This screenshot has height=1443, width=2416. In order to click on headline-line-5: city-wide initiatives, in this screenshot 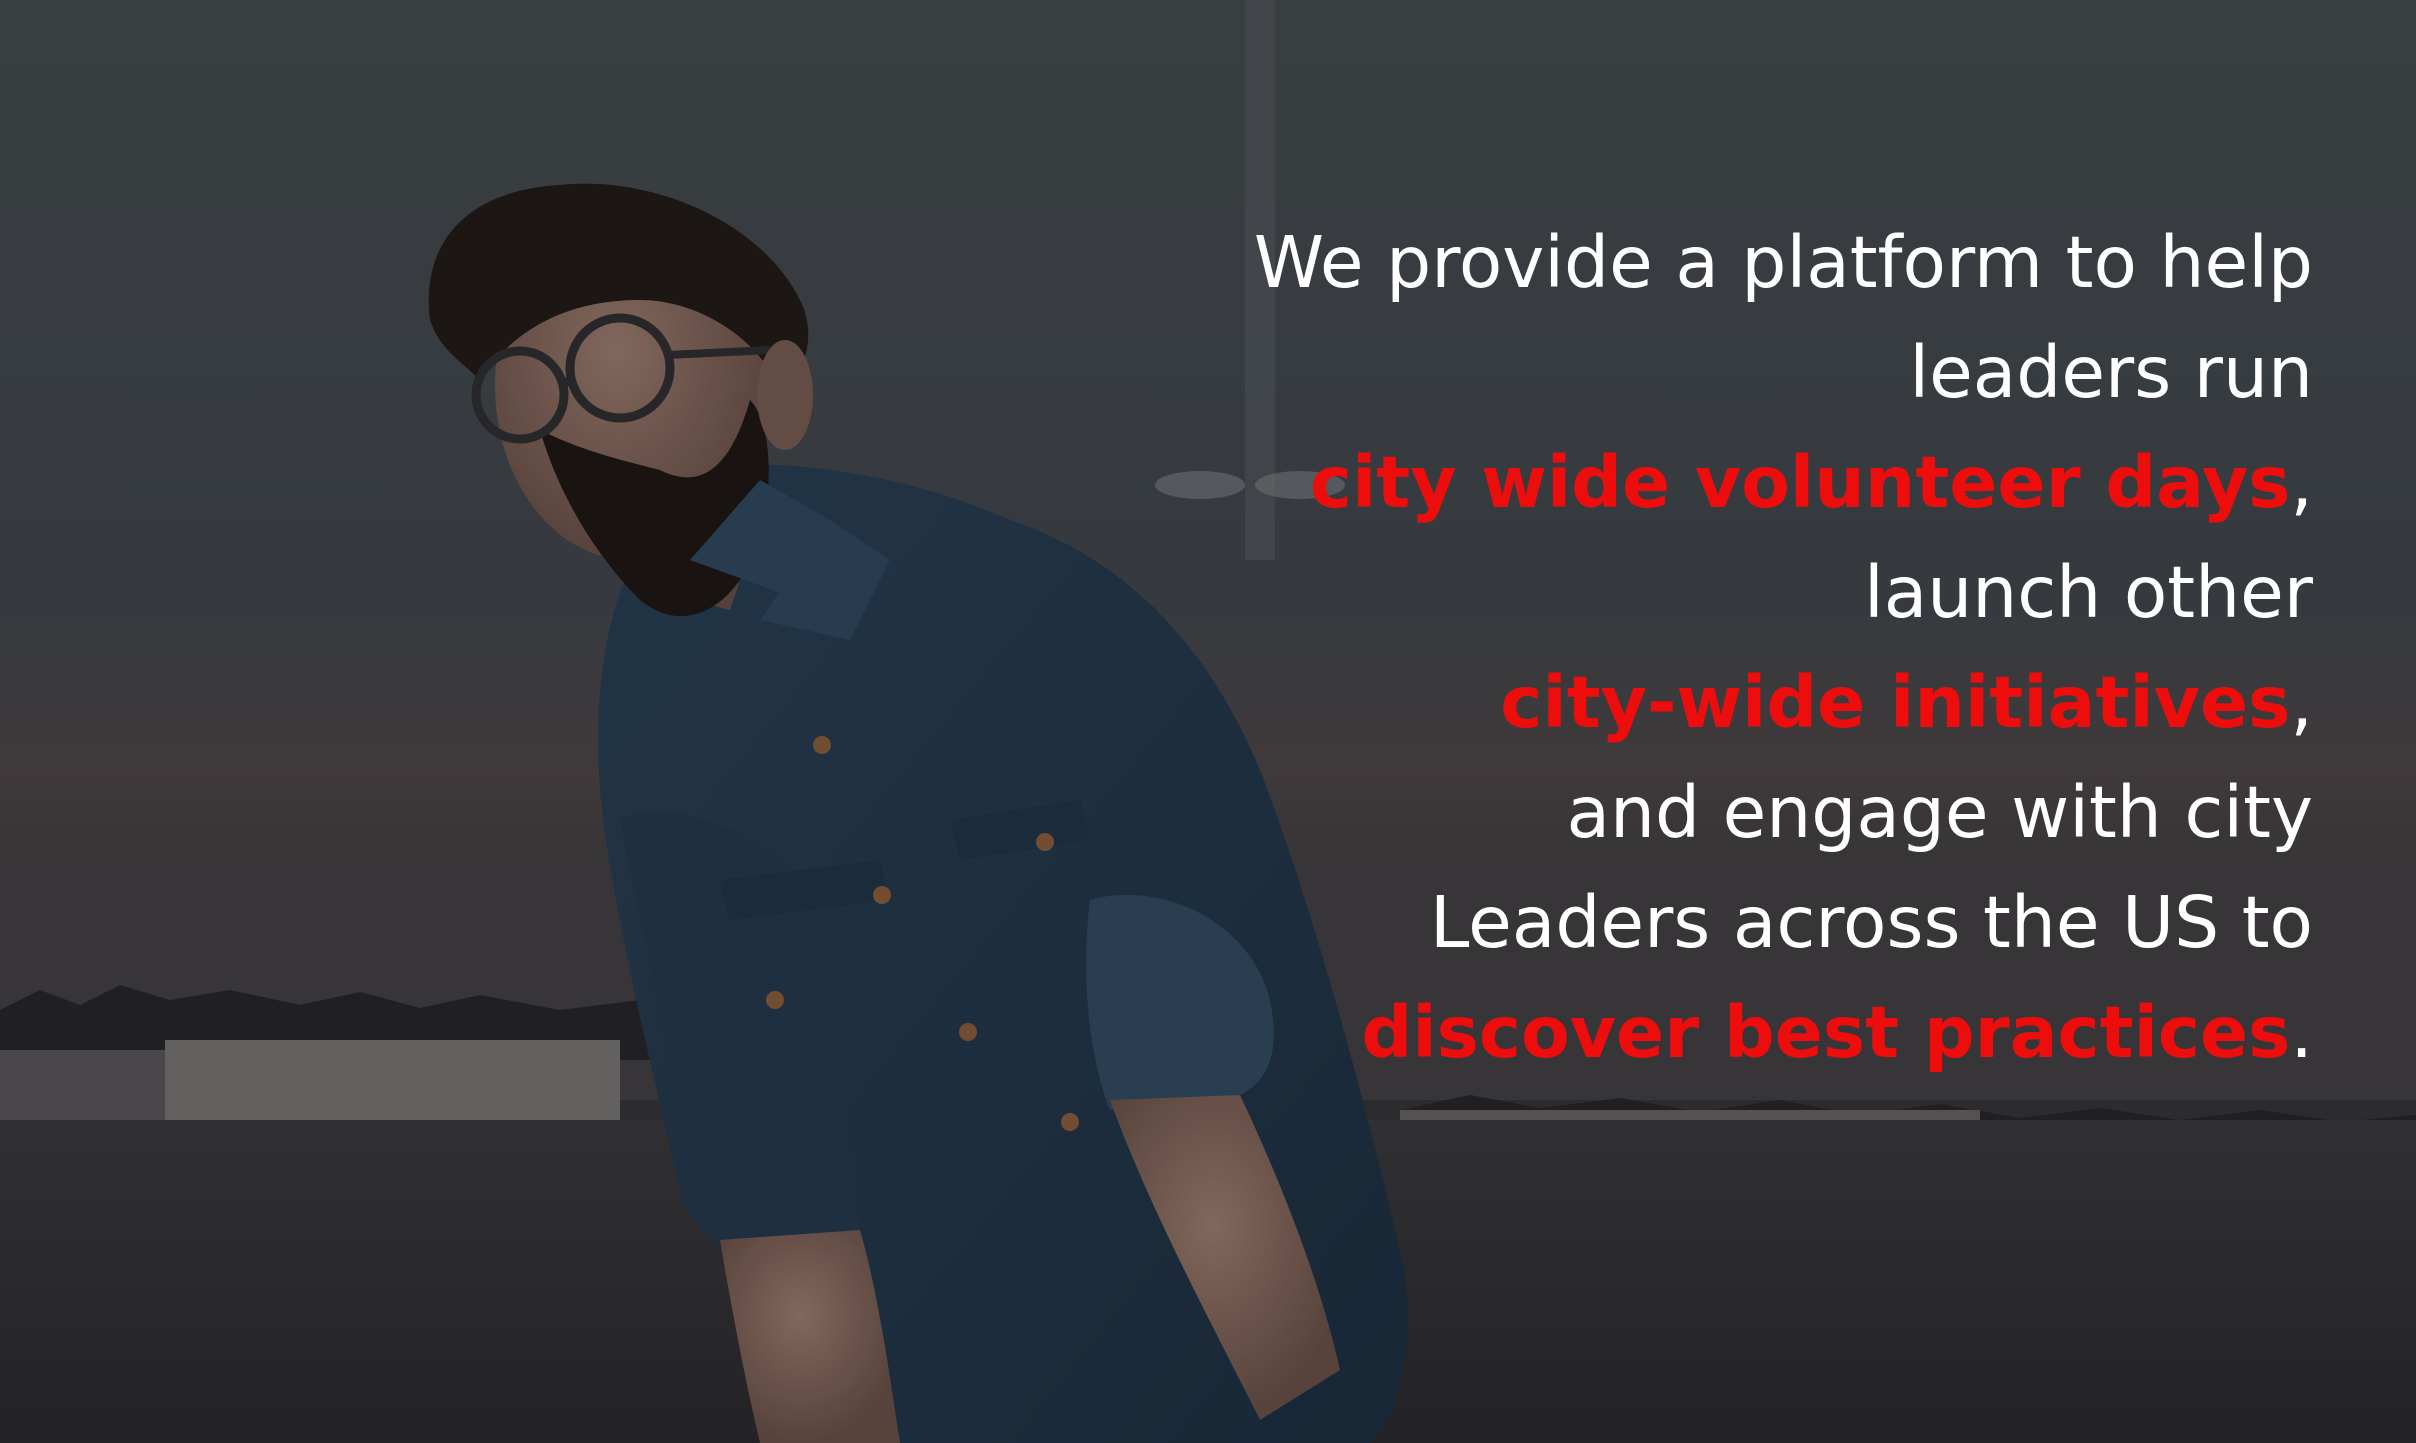, I will do `click(1663, 703)`.